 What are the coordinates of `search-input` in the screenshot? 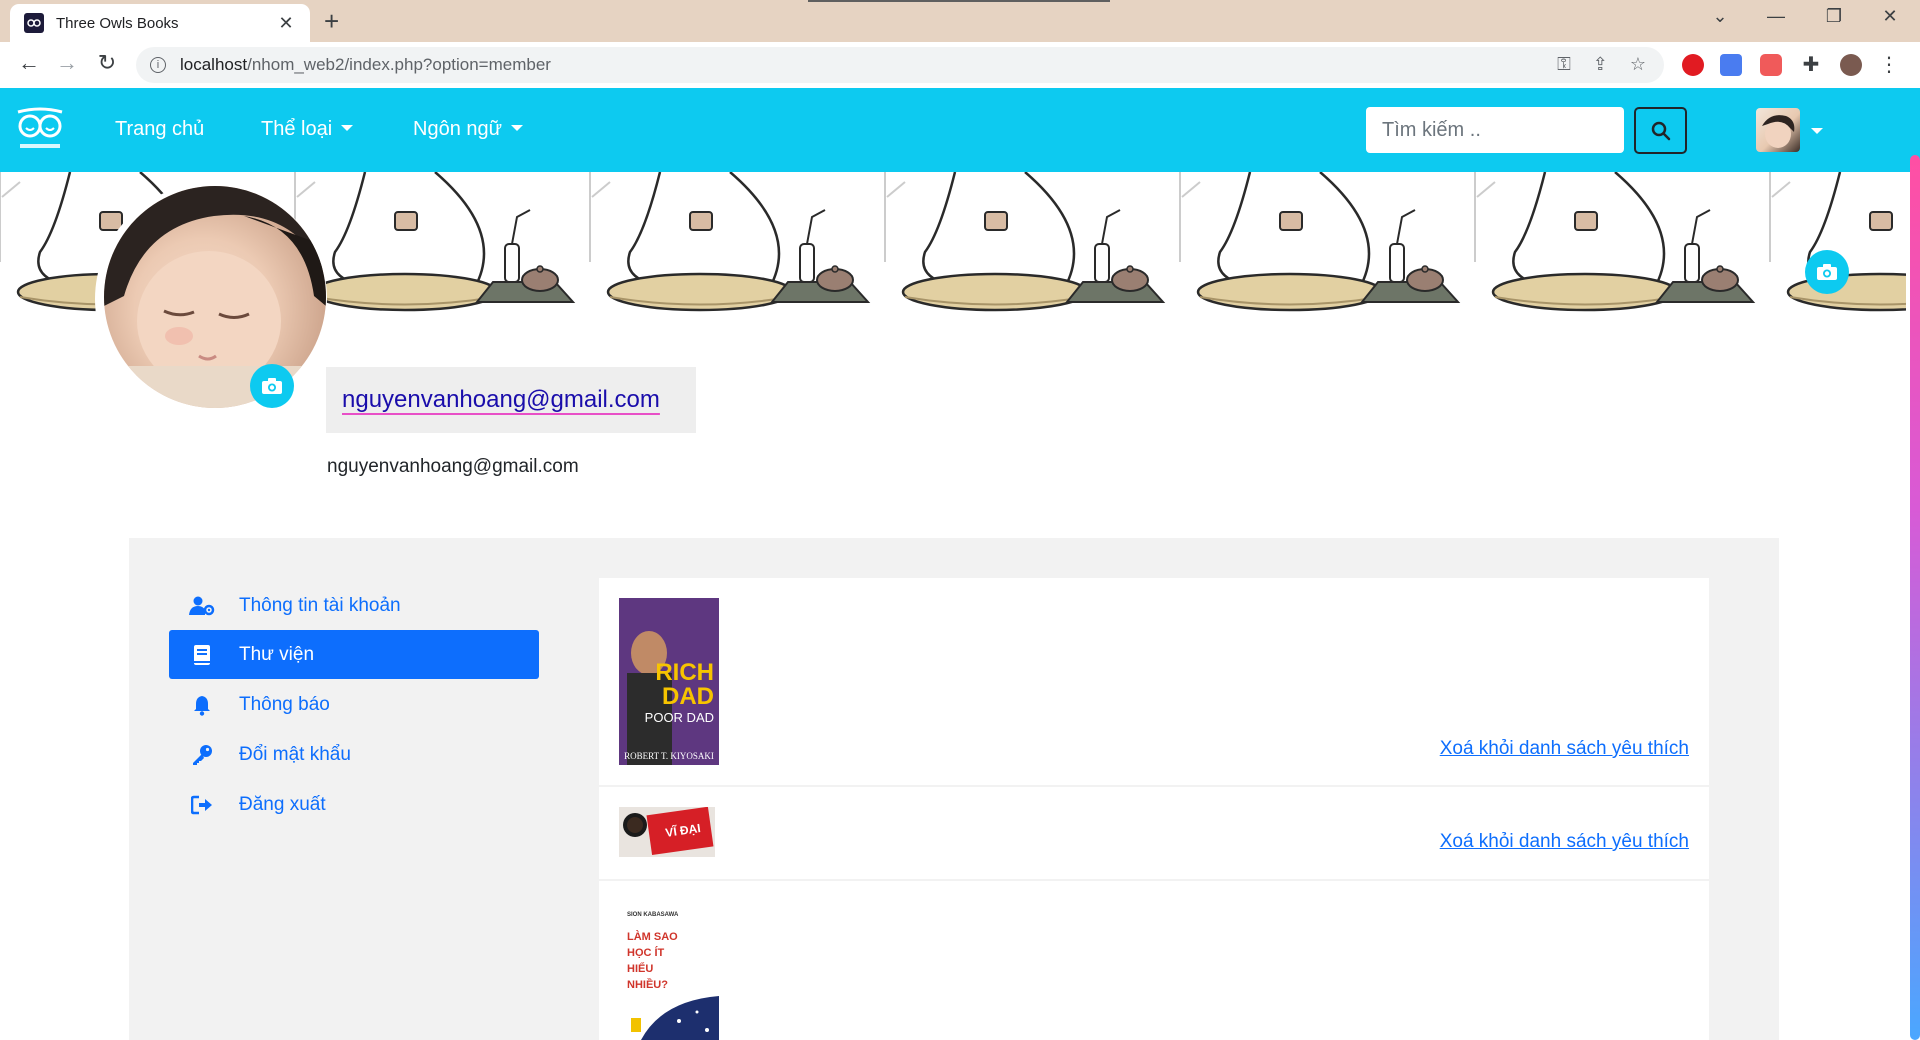 It's located at (1495, 130).